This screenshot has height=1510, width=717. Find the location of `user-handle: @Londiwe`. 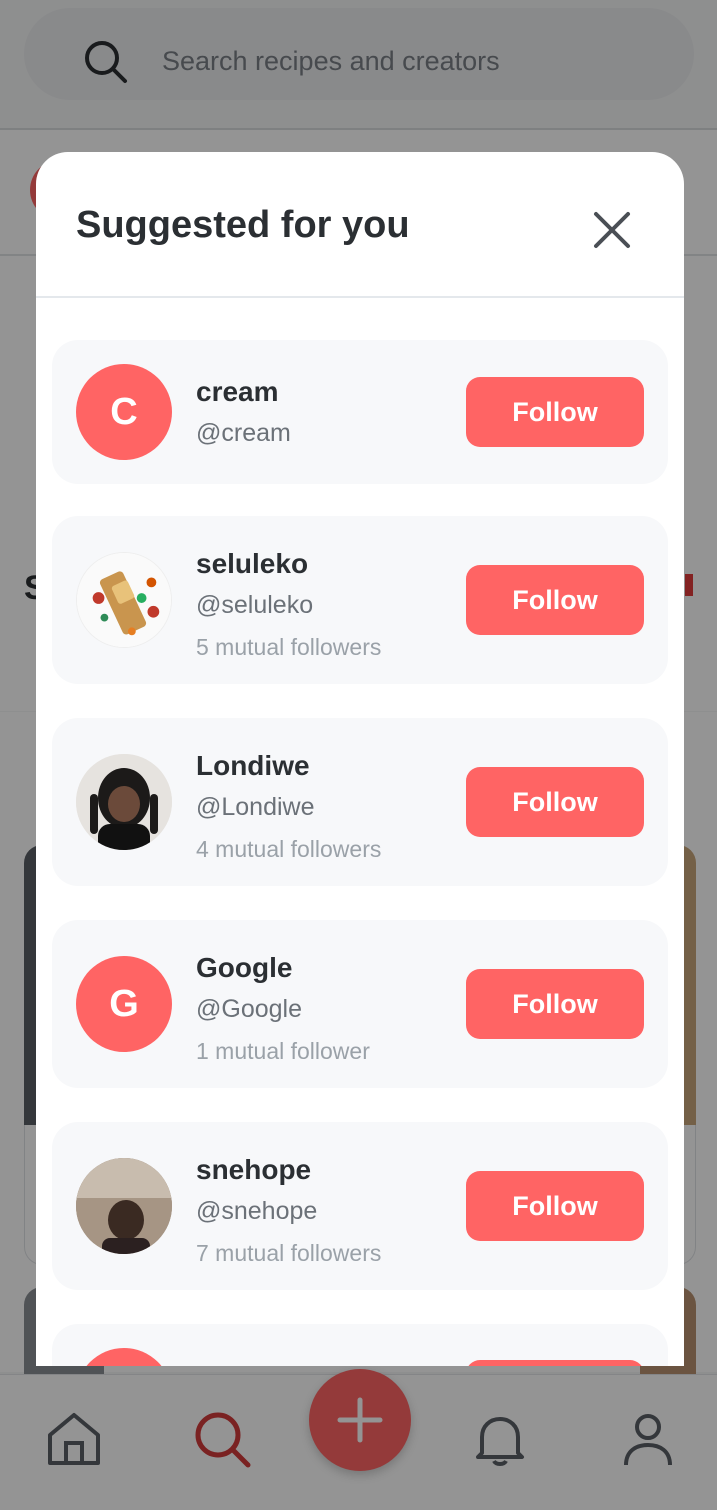

user-handle: @Londiwe is located at coordinates (255, 807).